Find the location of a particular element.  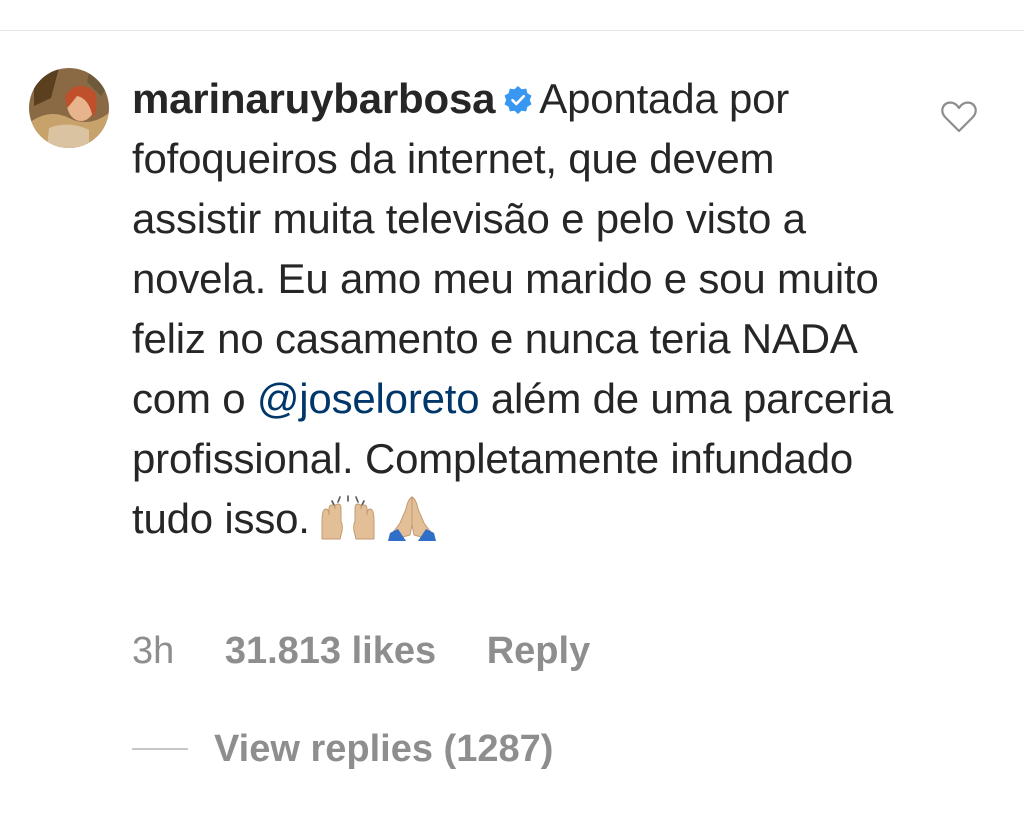

view-replies-label: View replies (1287) is located at coordinates (384, 748).